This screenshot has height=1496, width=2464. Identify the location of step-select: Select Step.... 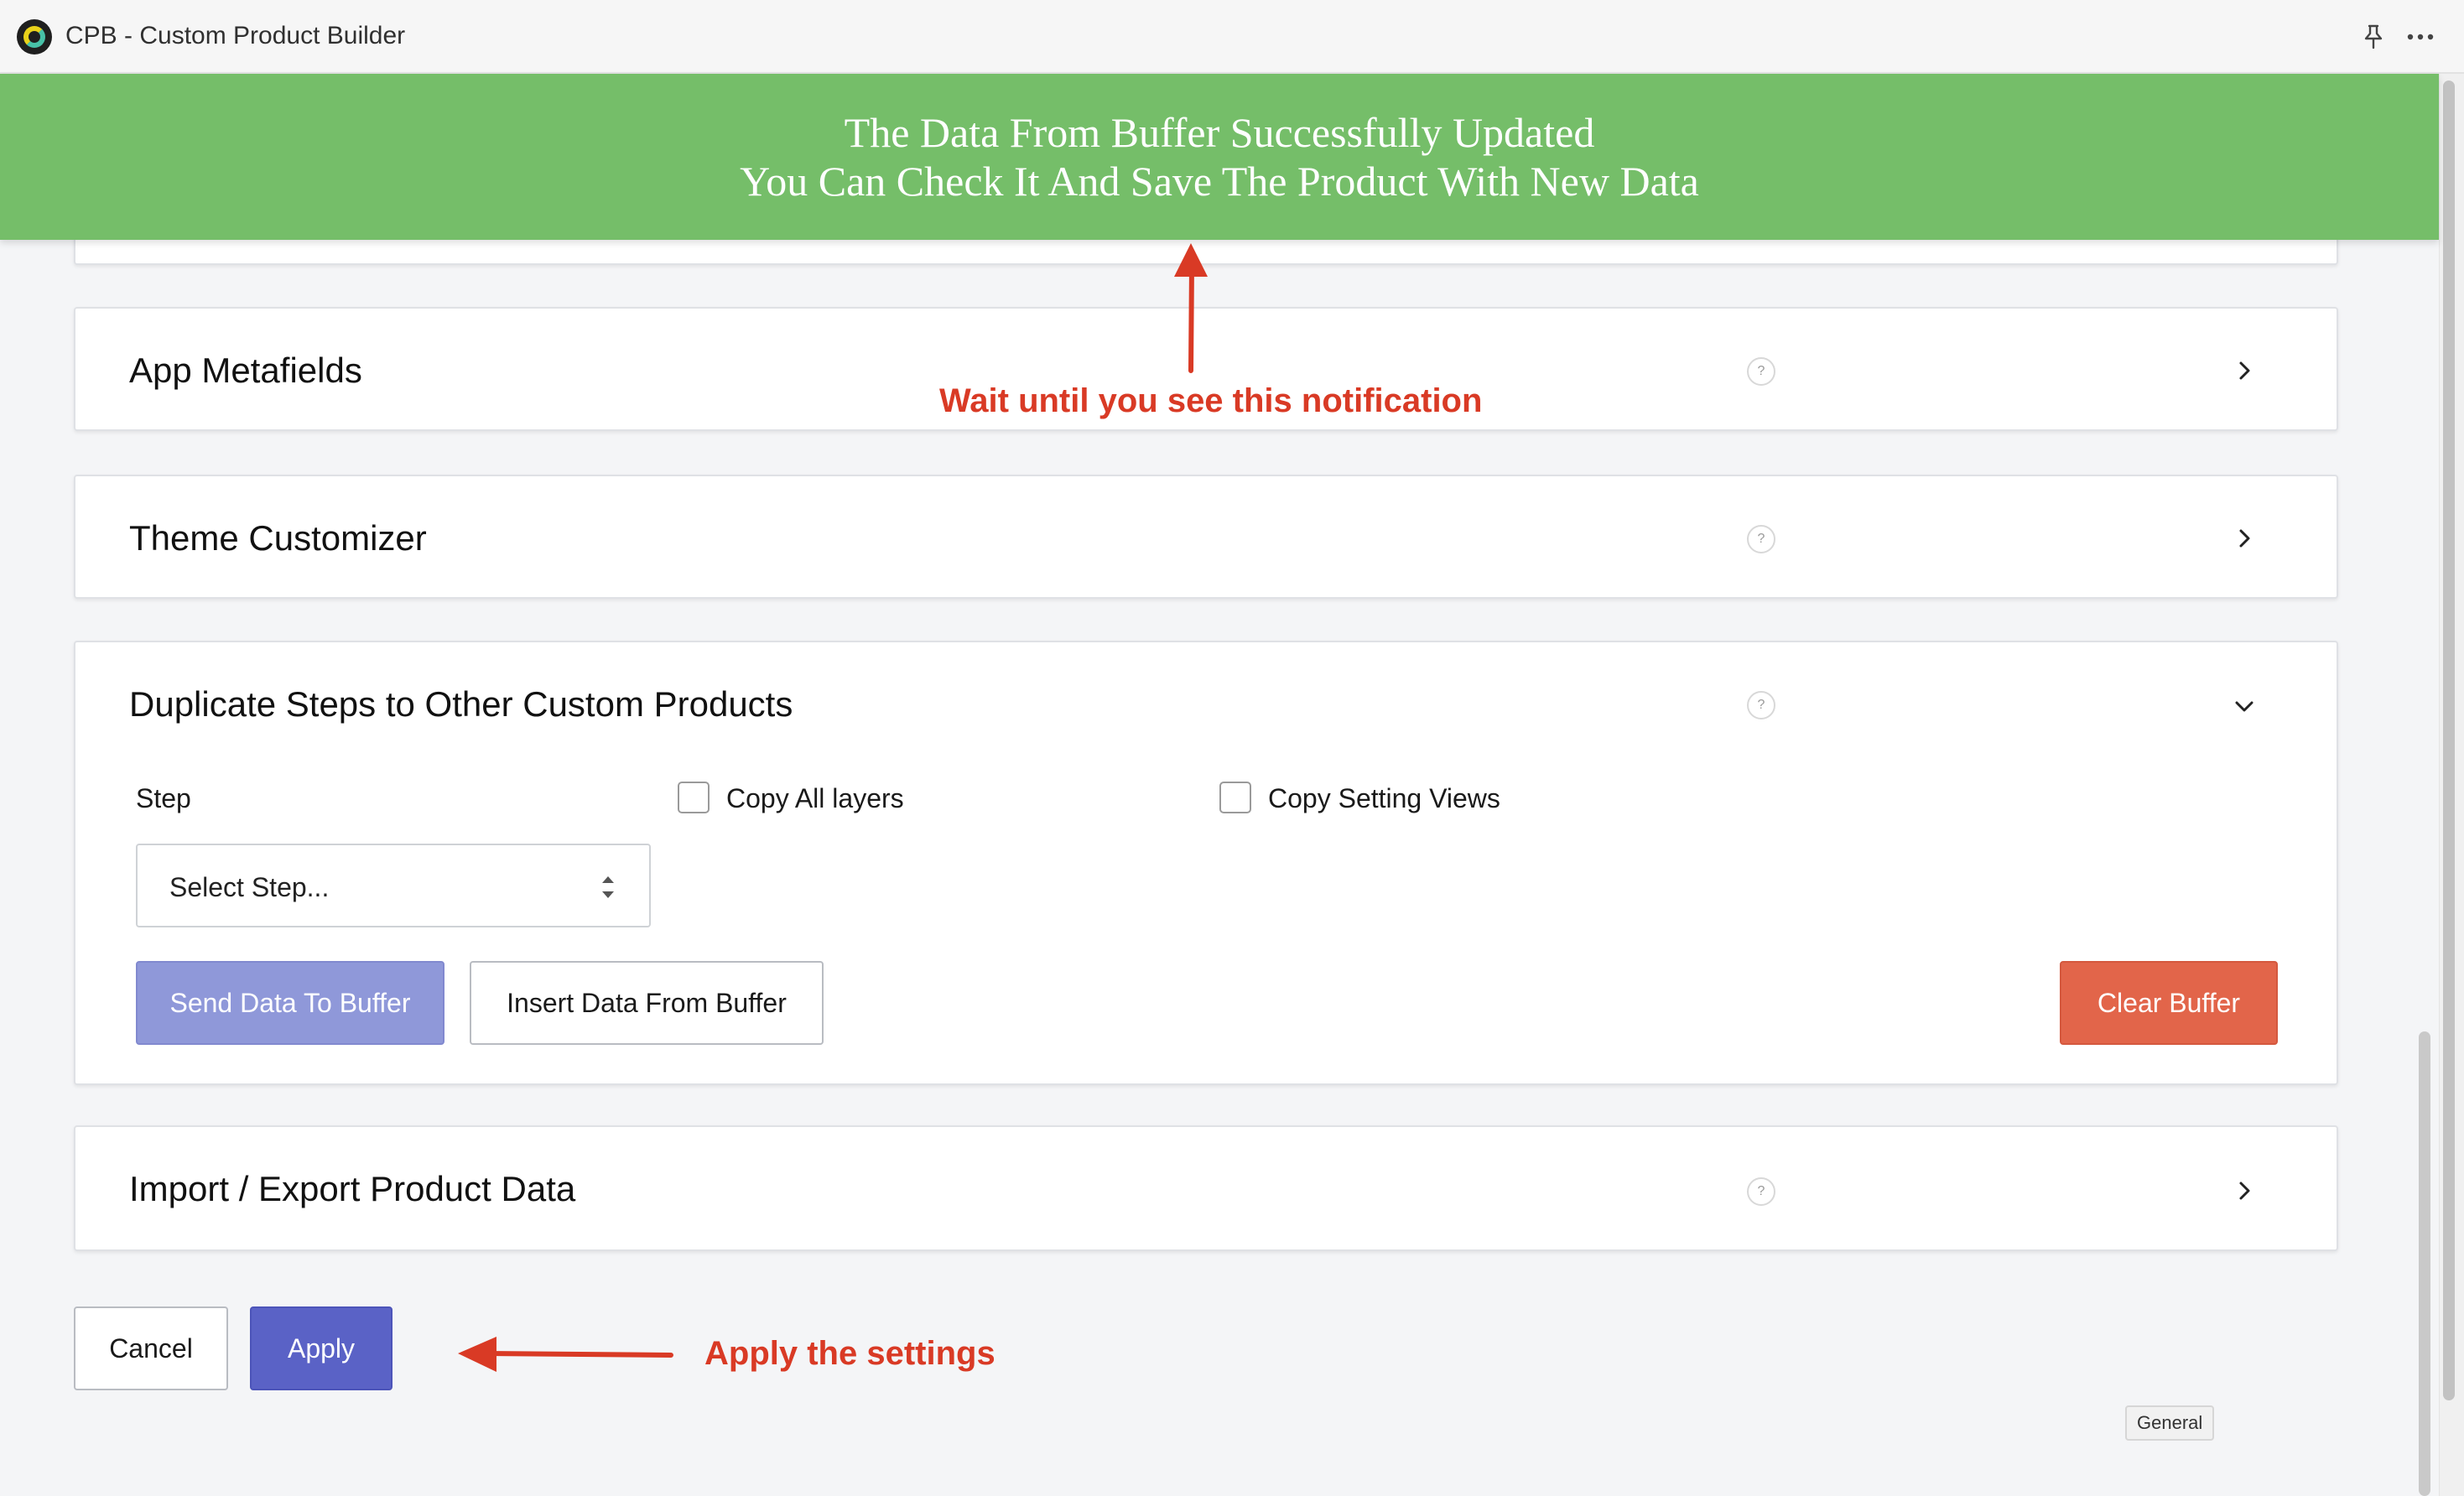
(393, 885).